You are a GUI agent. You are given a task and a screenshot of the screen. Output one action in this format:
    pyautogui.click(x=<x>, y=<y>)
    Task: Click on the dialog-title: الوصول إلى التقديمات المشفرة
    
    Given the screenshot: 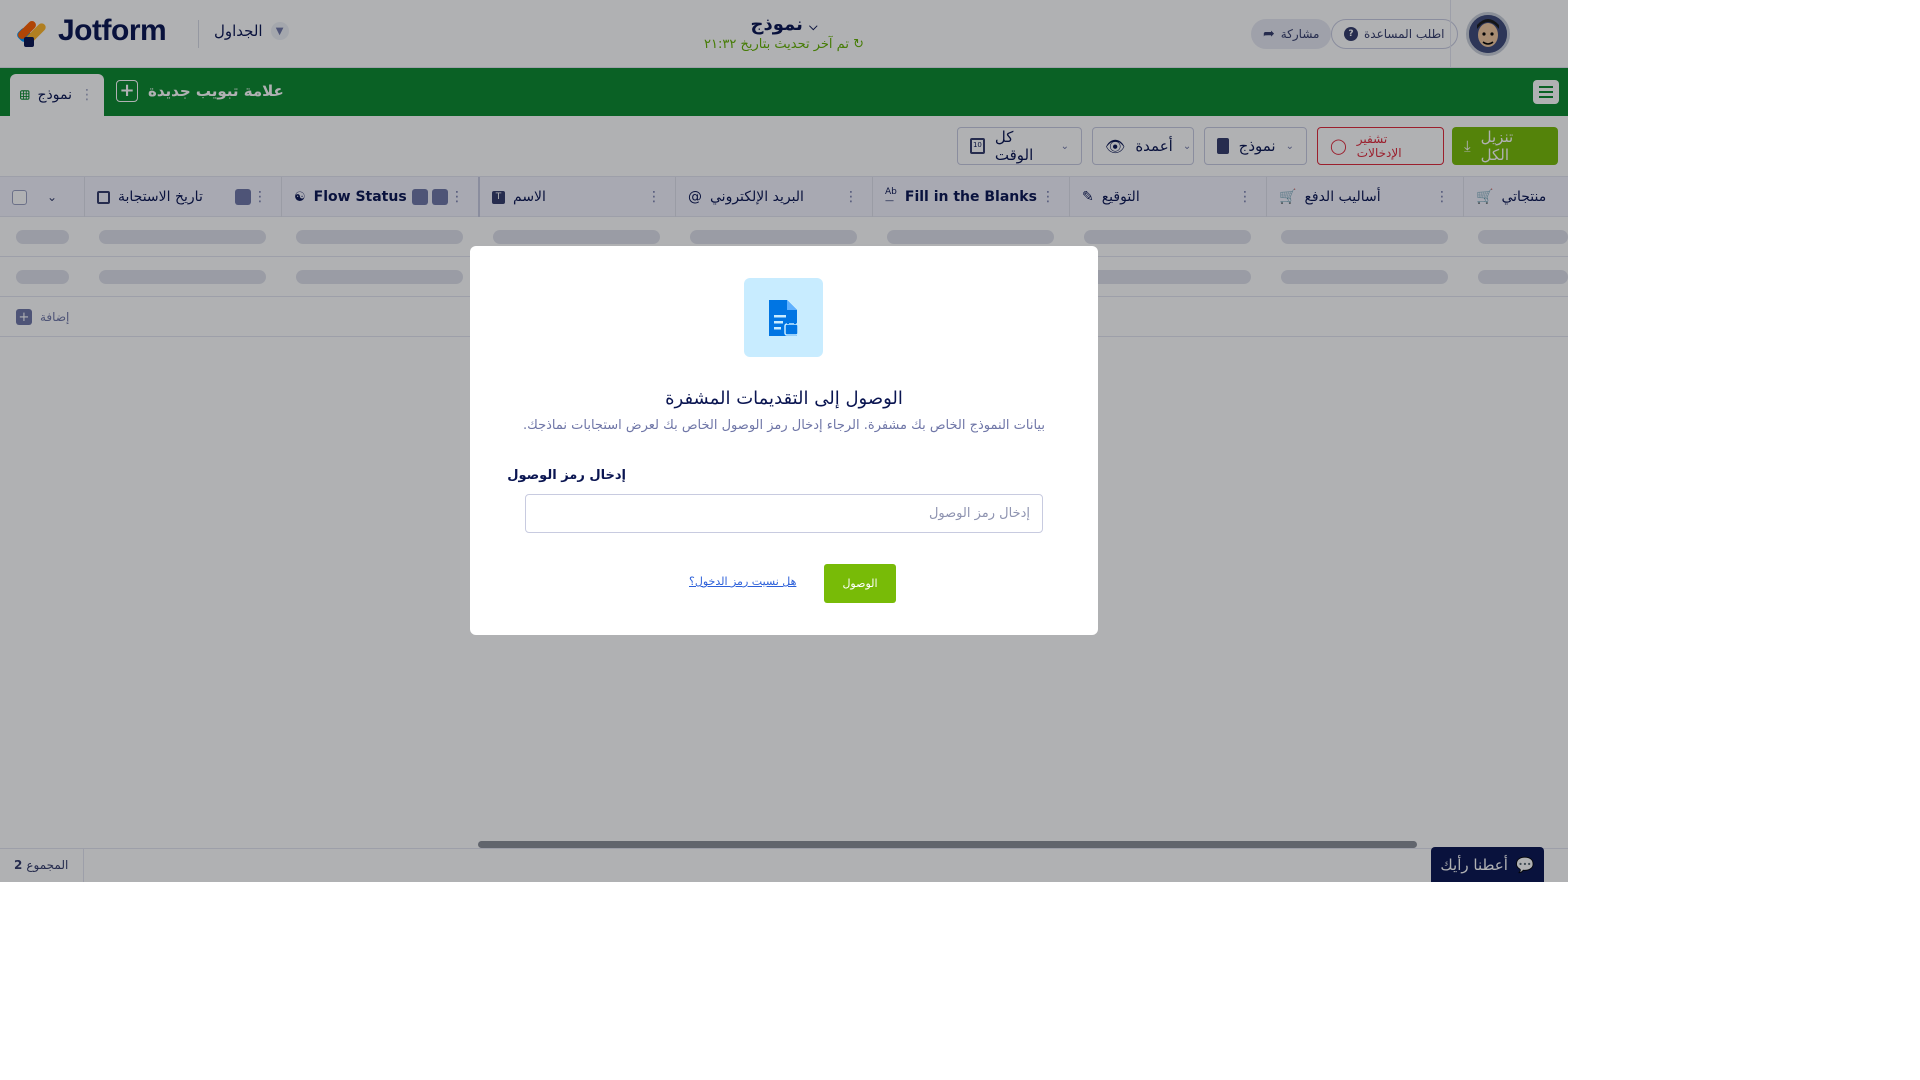 What is the action you would take?
    pyautogui.click(x=784, y=398)
    